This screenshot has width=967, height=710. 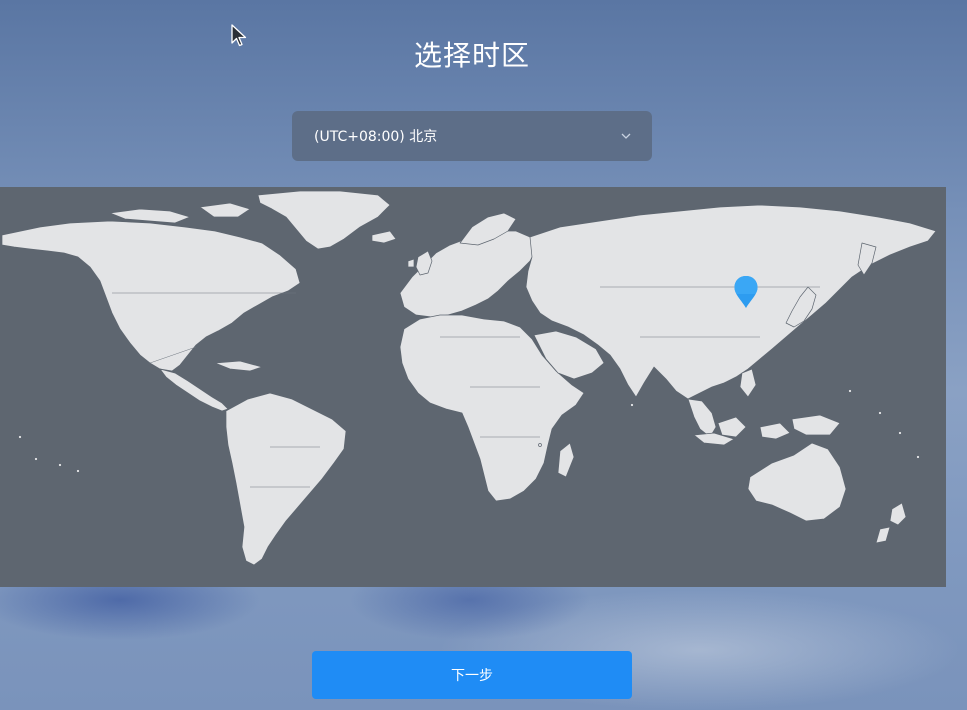 I want to click on location-pin-icon, so click(x=746, y=292).